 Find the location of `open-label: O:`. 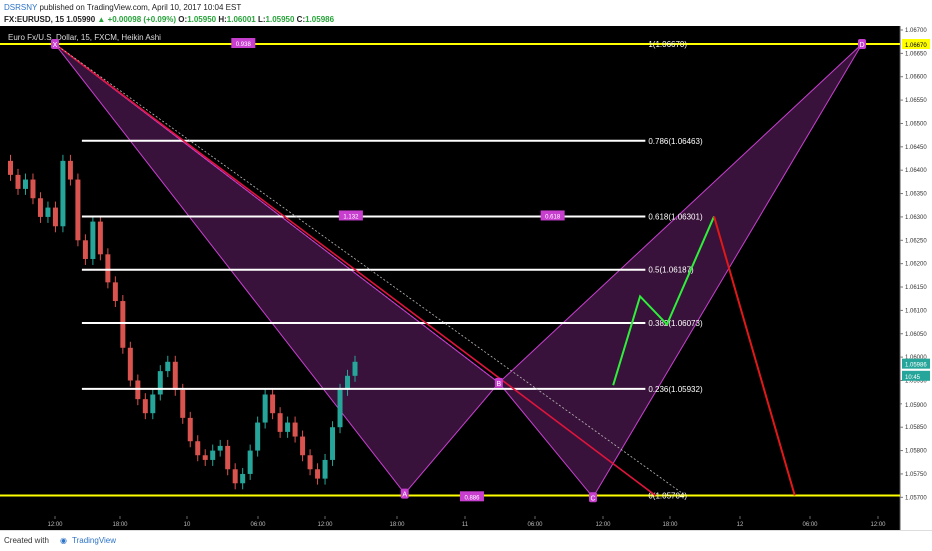

open-label: O: is located at coordinates (183, 19).